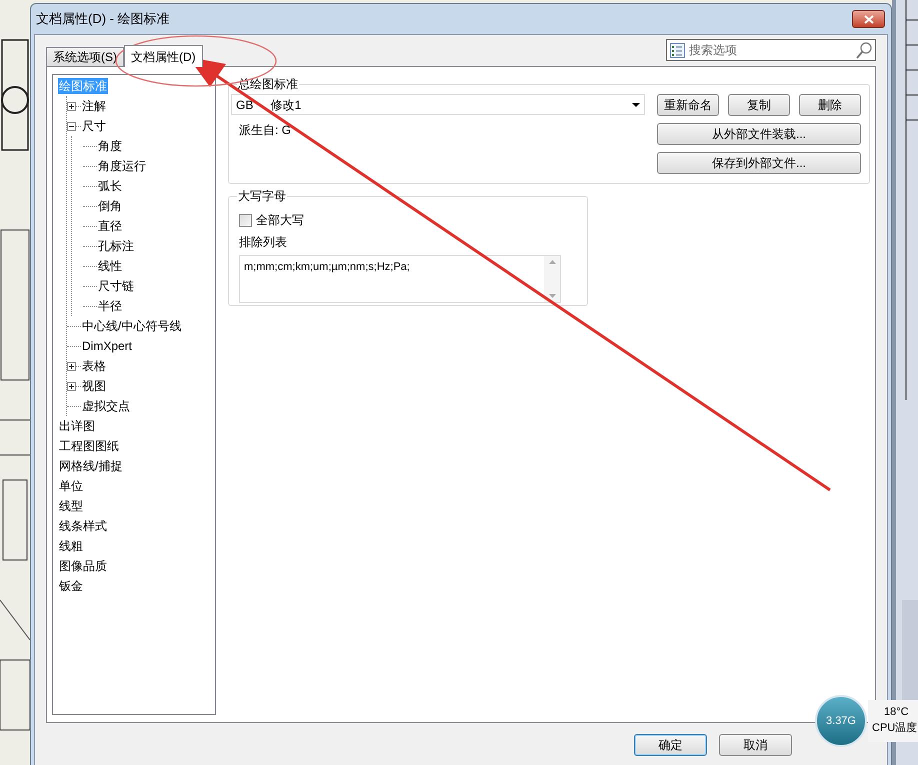 This screenshot has height=765, width=918. What do you see at coordinates (265, 130) in the screenshot?
I see `derived-label: 派生自: G` at bounding box center [265, 130].